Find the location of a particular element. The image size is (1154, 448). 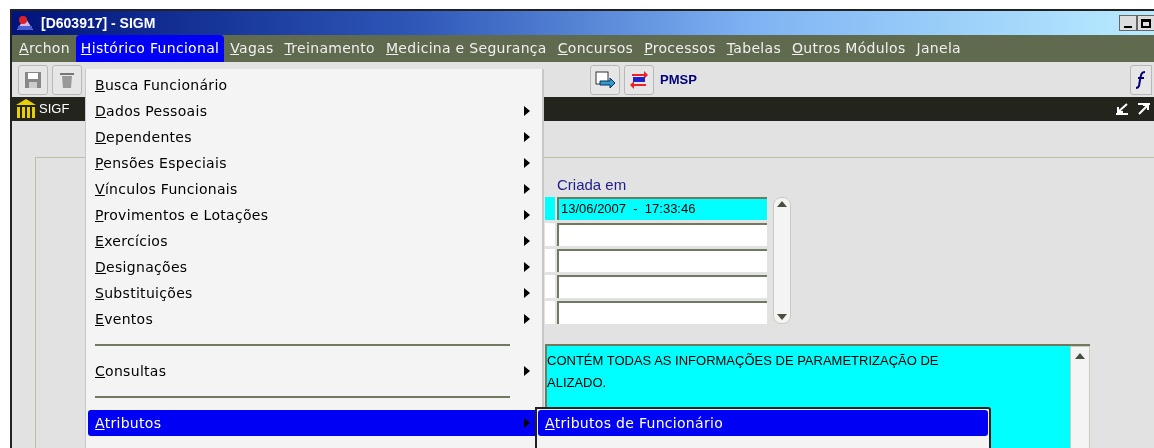

menu-item-label: Substituições is located at coordinates (144, 293).